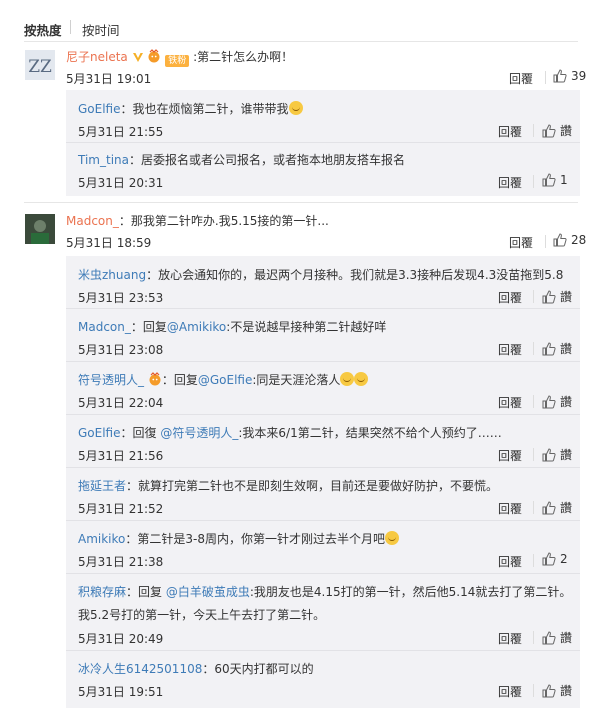 This screenshot has width=602, height=708. What do you see at coordinates (564, 559) in the screenshot?
I see `like-count: 2` at bounding box center [564, 559].